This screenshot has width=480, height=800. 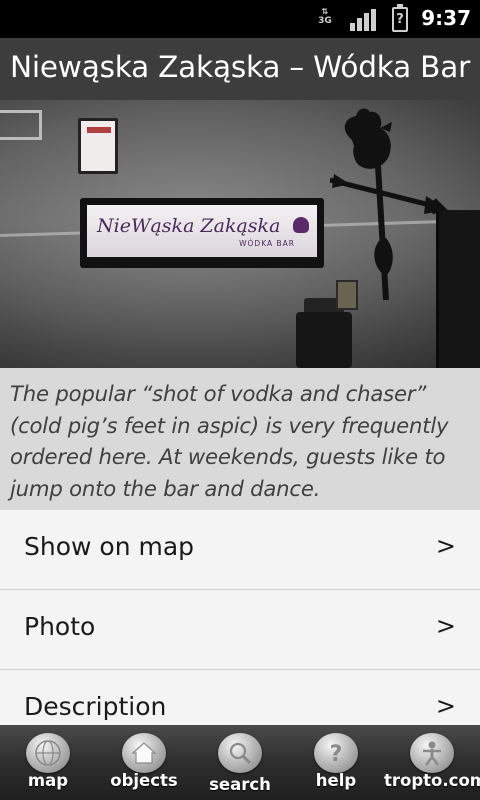 What do you see at coordinates (446, 18) in the screenshot?
I see `status-clock: 9:37` at bounding box center [446, 18].